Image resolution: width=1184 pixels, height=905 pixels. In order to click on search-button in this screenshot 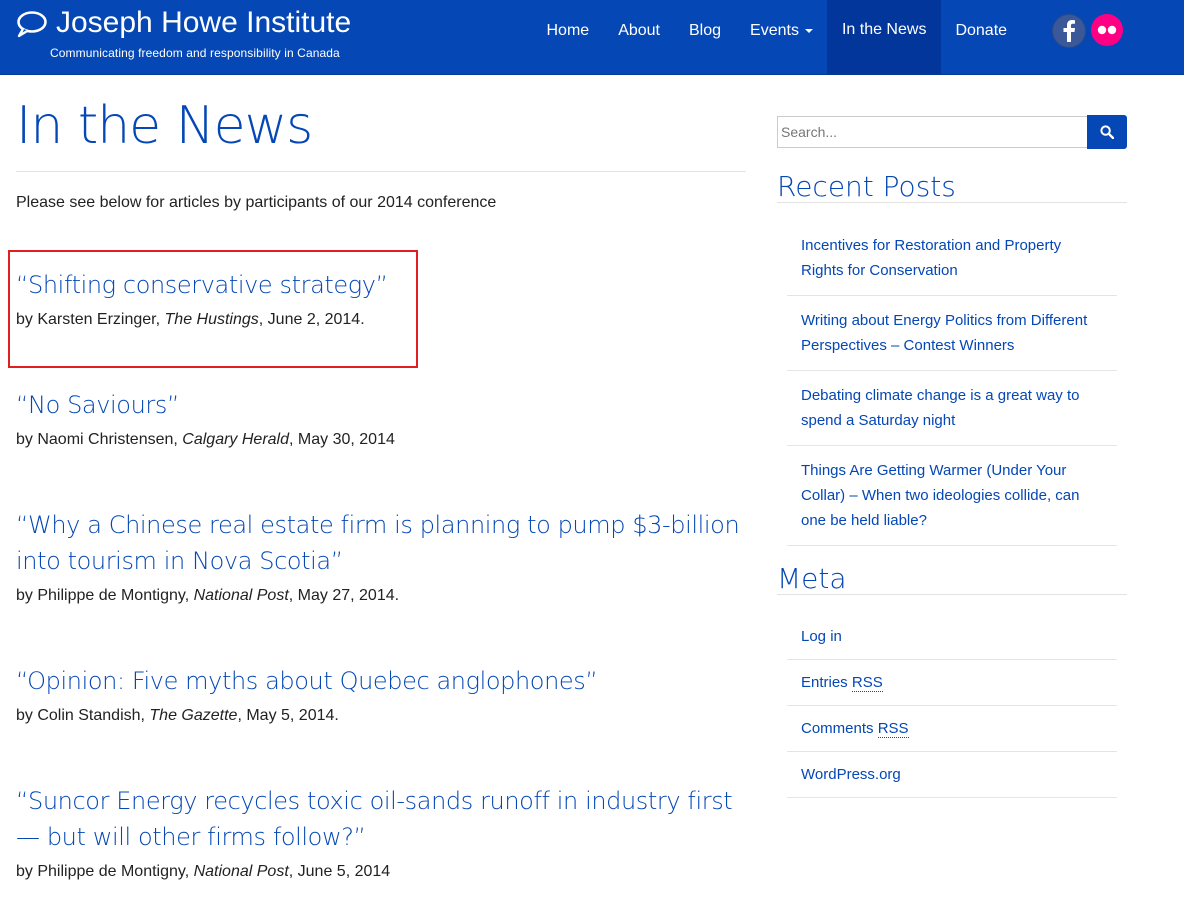, I will do `click(1107, 132)`.